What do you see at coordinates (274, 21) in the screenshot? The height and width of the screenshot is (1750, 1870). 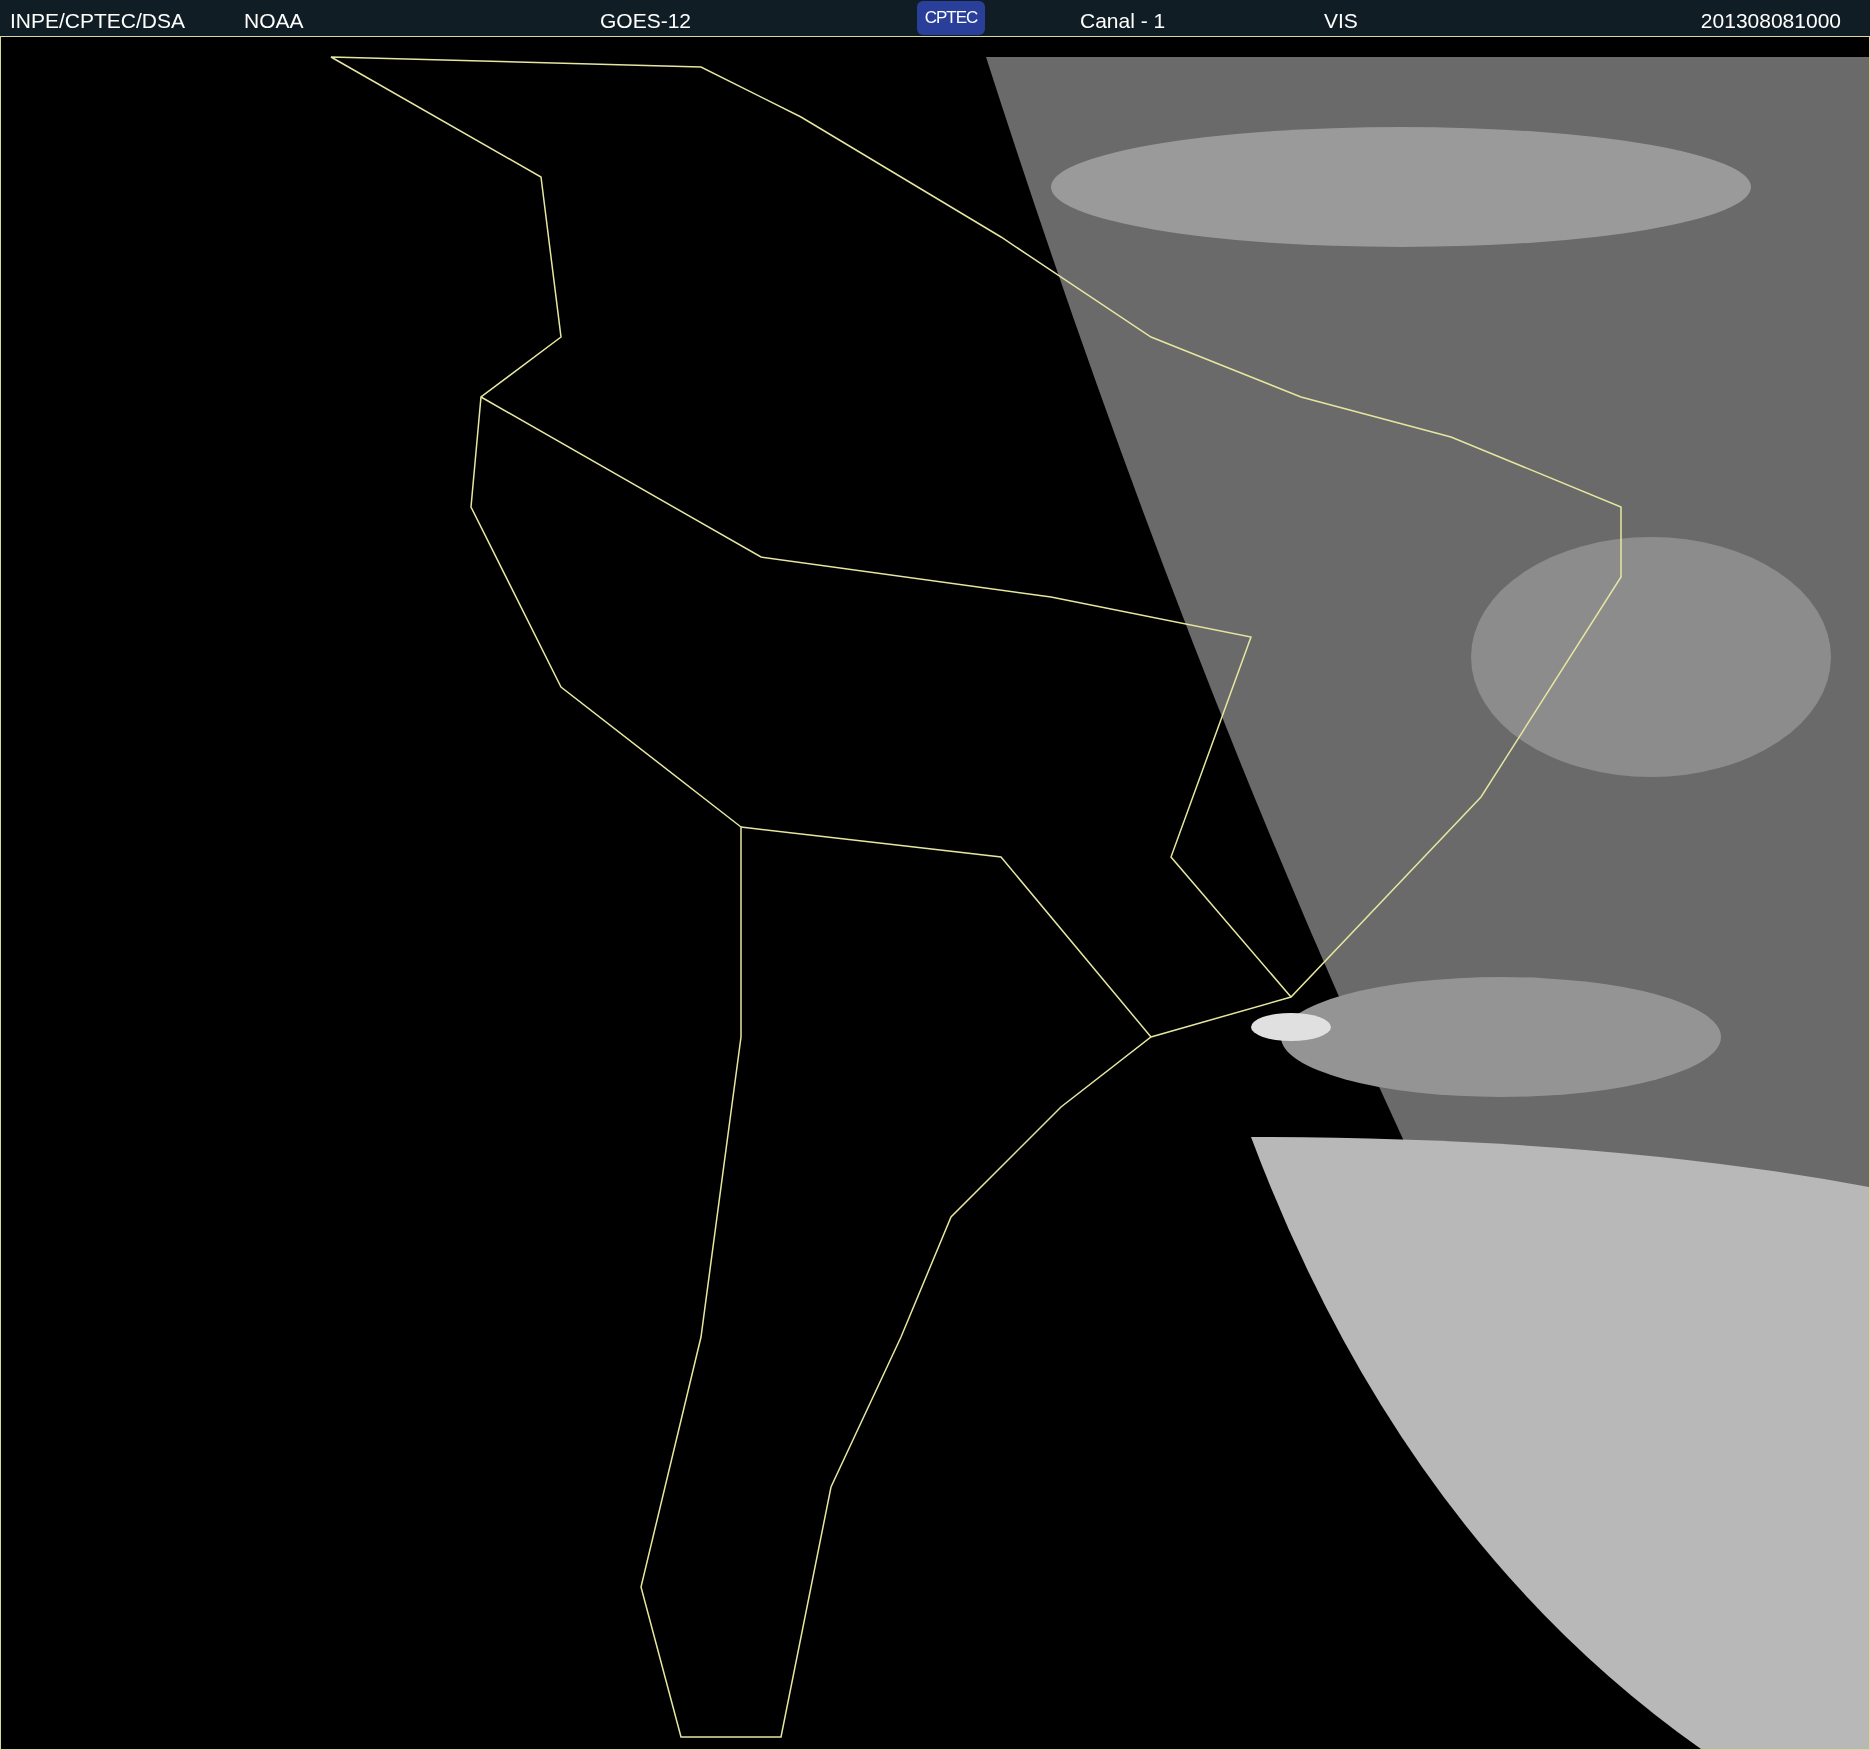 I see `agency-label: NOAA` at bounding box center [274, 21].